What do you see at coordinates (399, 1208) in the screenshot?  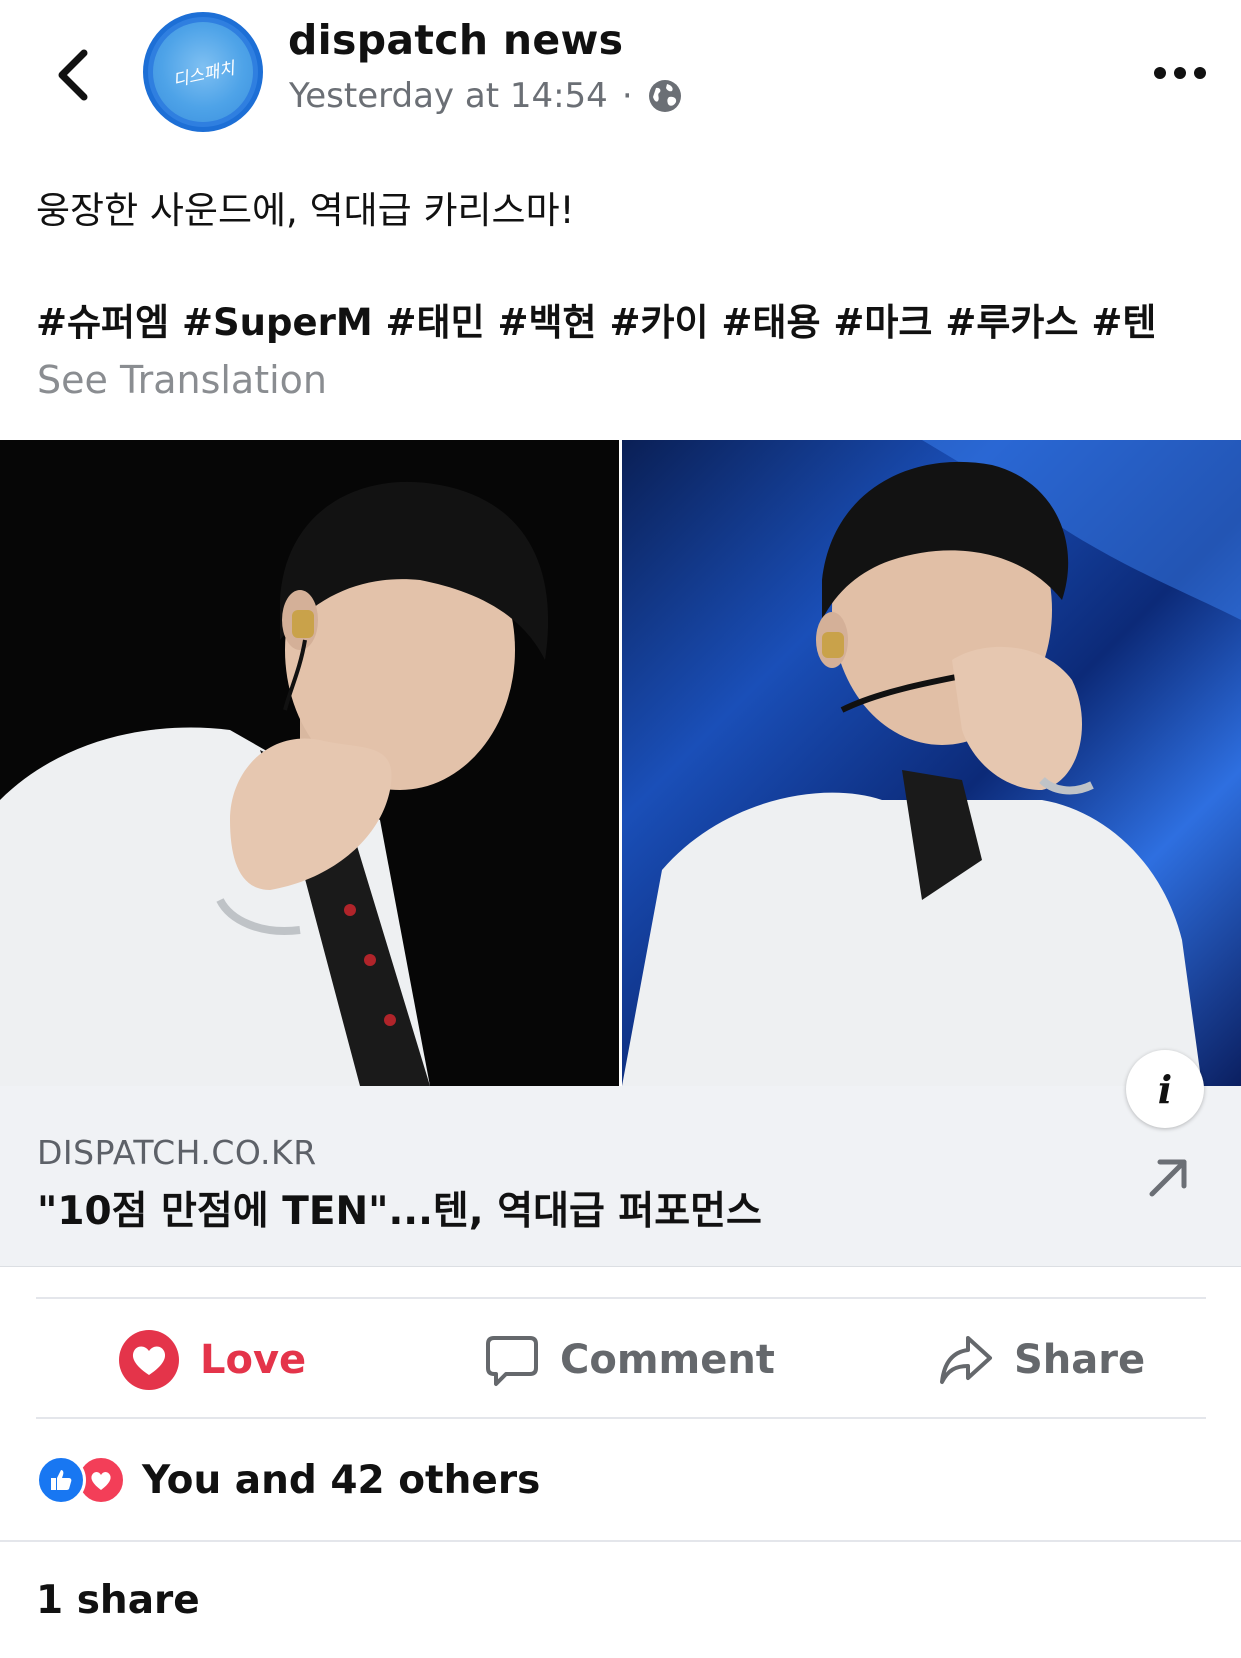 I see `link-title: "10점 만점에 TEN"...텐, 역대급 퍼포먼스` at bounding box center [399, 1208].